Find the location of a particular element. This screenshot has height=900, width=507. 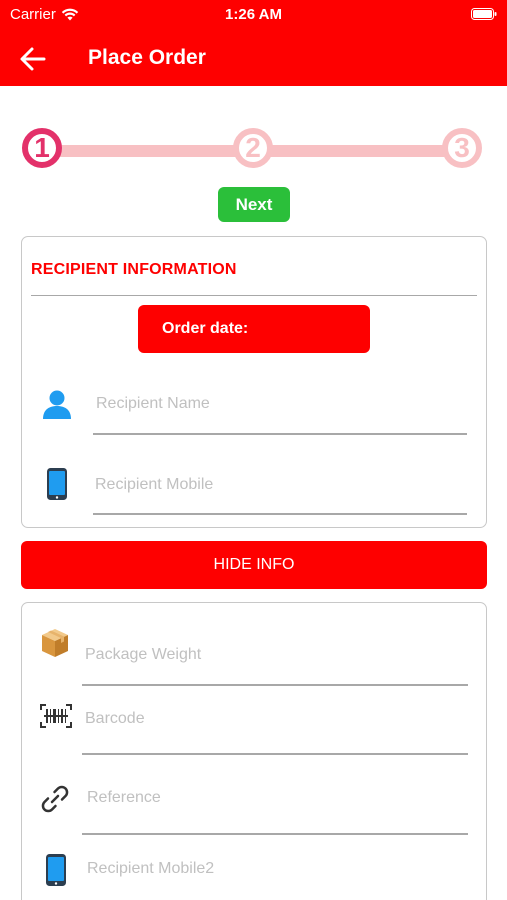

navigation-bar: Place Order is located at coordinates (253, 58).